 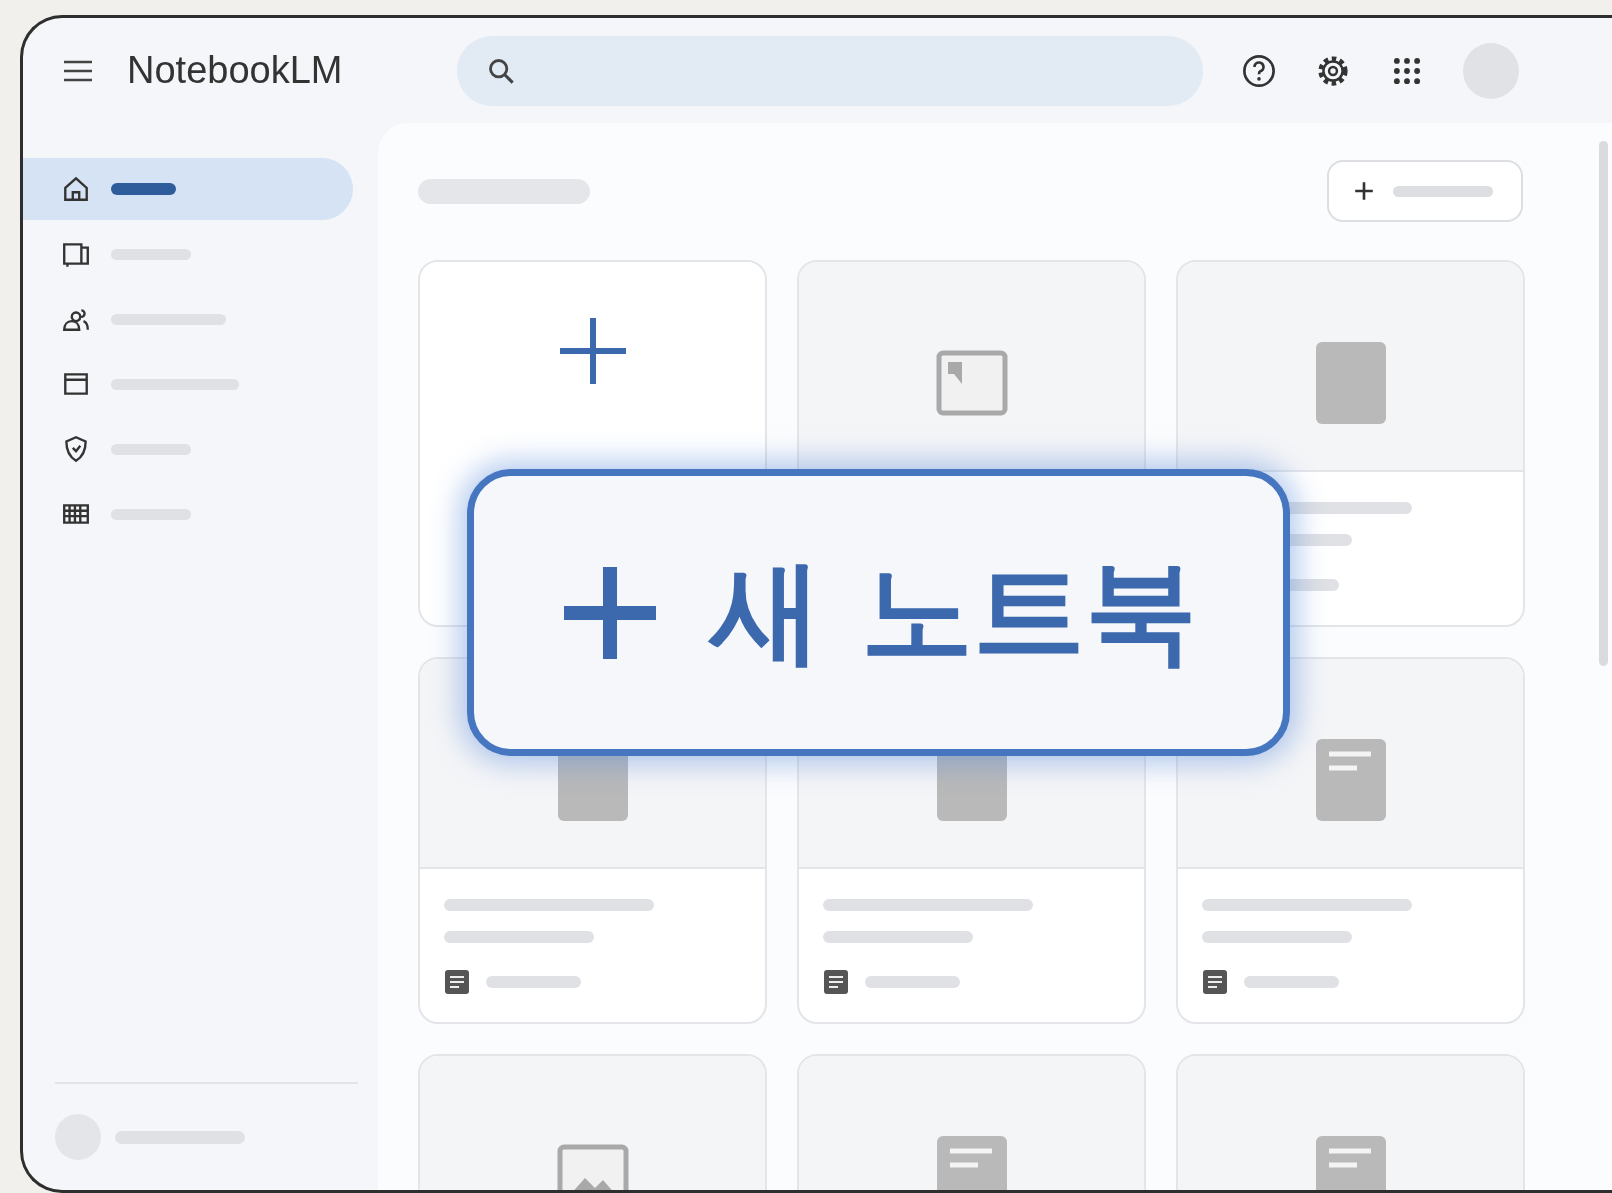 What do you see at coordinates (501, 70) in the screenshot?
I see `search-icon` at bounding box center [501, 70].